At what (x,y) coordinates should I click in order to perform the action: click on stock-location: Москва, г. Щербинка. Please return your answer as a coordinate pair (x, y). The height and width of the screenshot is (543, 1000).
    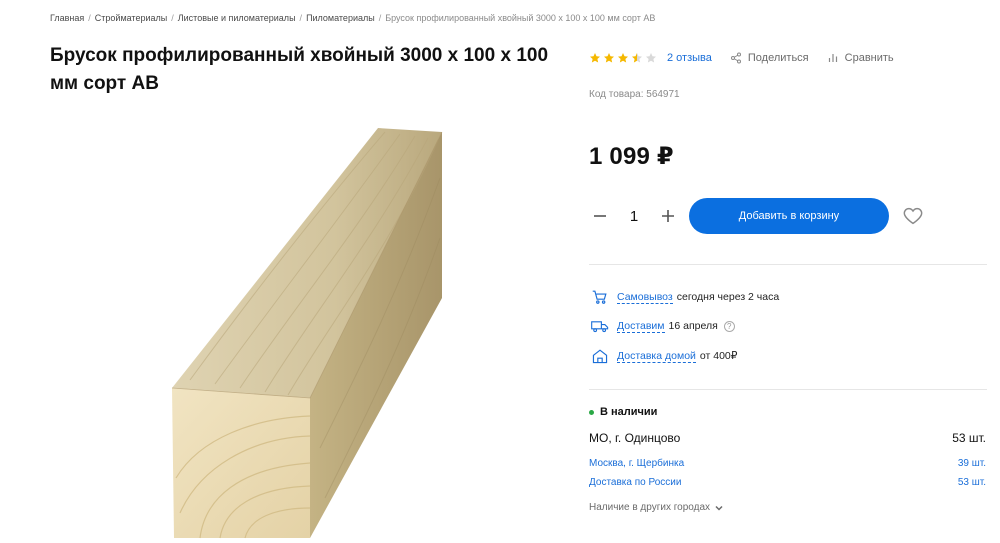
    Looking at the image, I should click on (636, 464).